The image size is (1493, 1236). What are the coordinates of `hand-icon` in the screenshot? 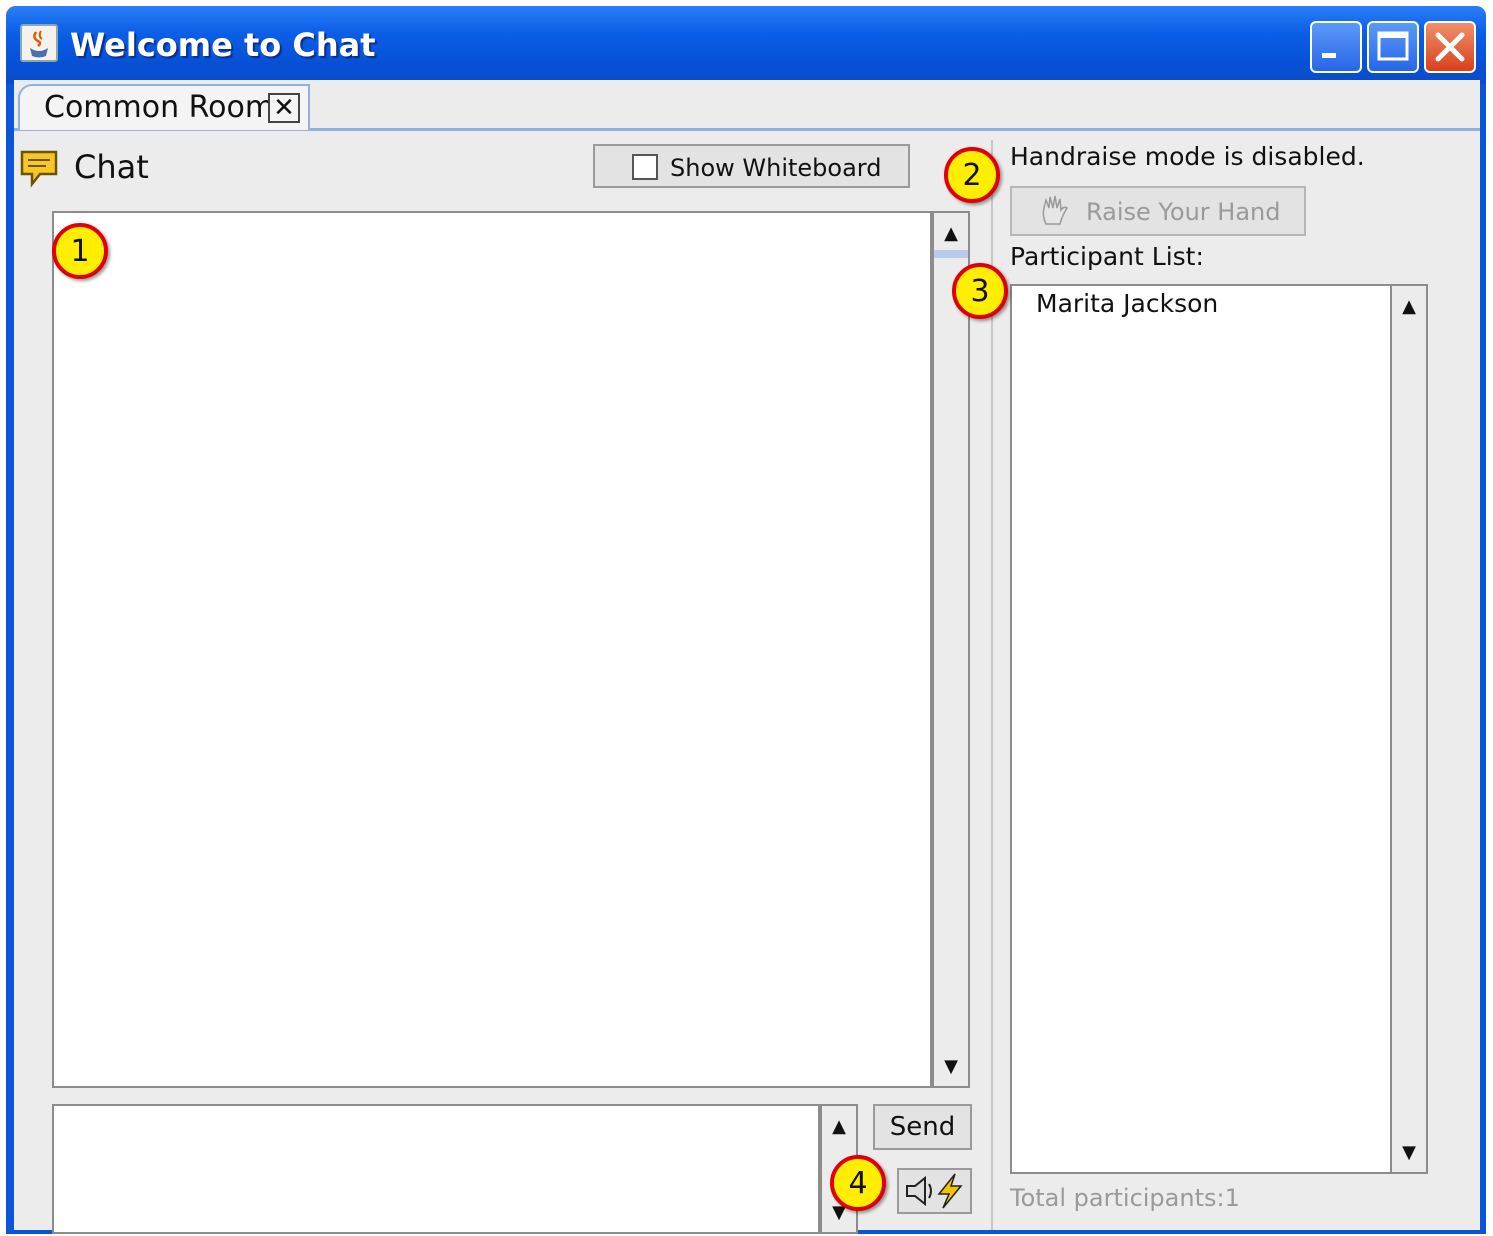 It's located at (1055, 211).